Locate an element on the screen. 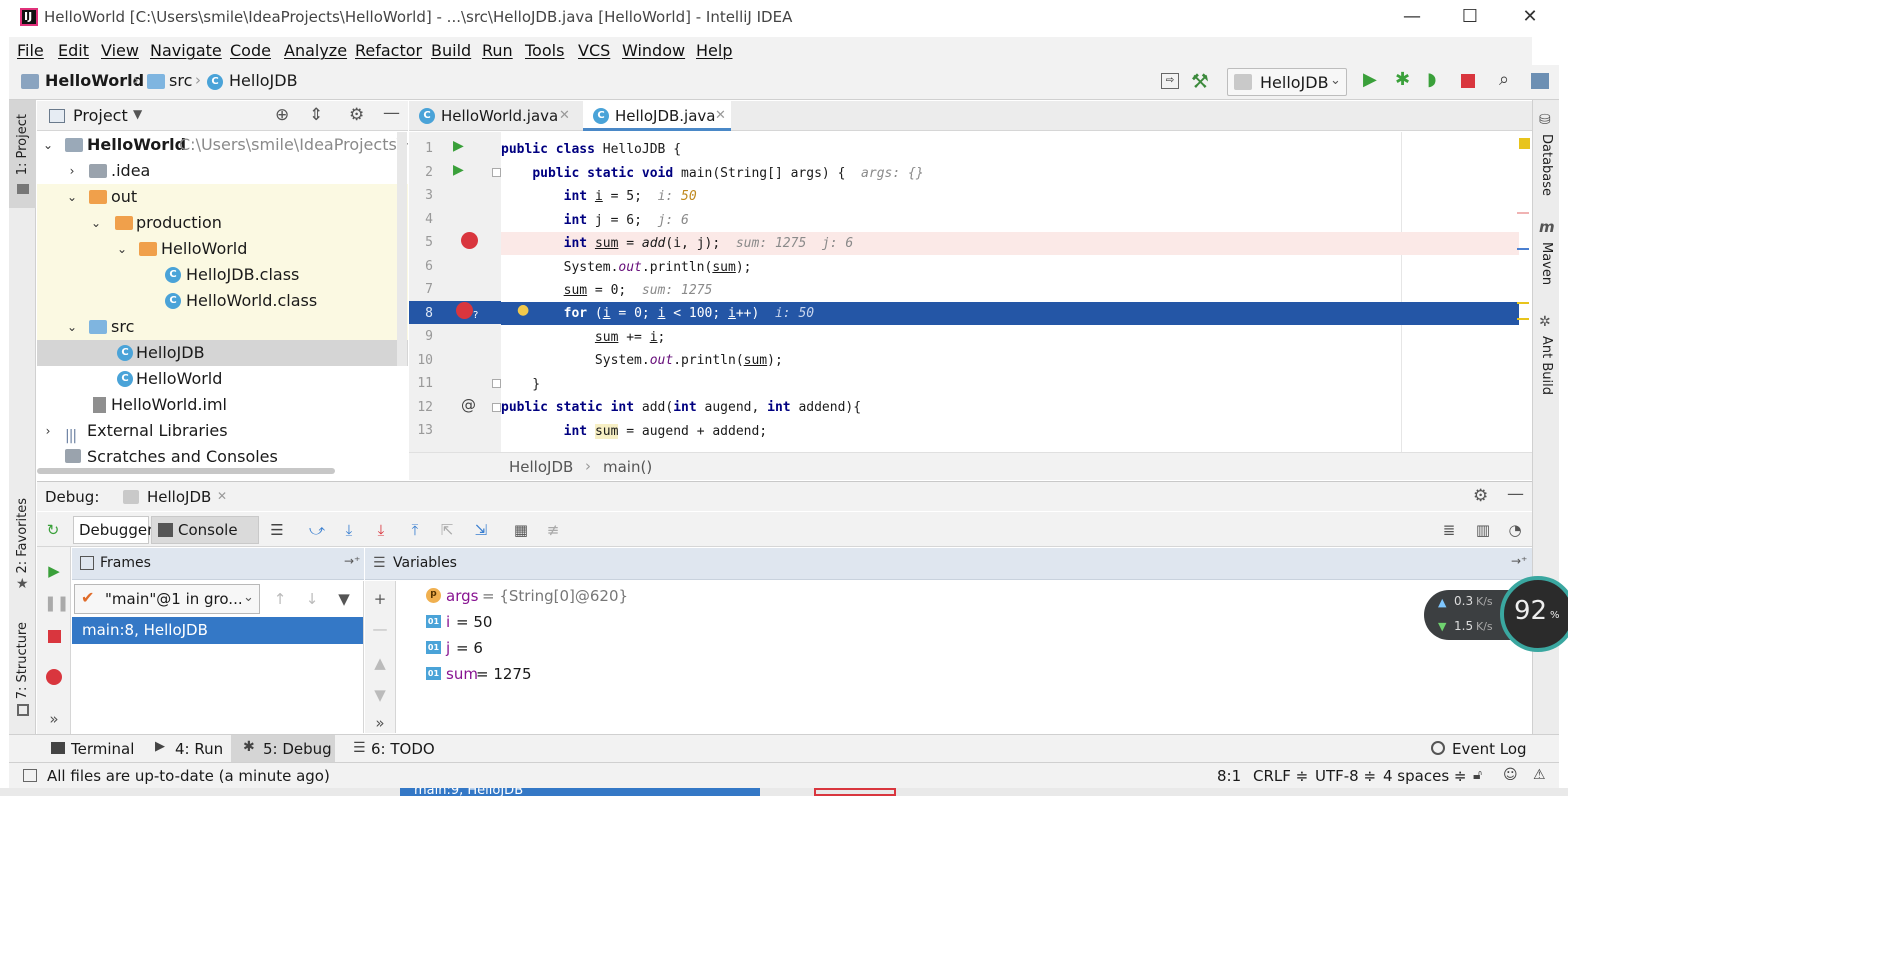 The height and width of the screenshot is (960, 1890). inspector-icon: ☺ is located at coordinates (1510, 775).